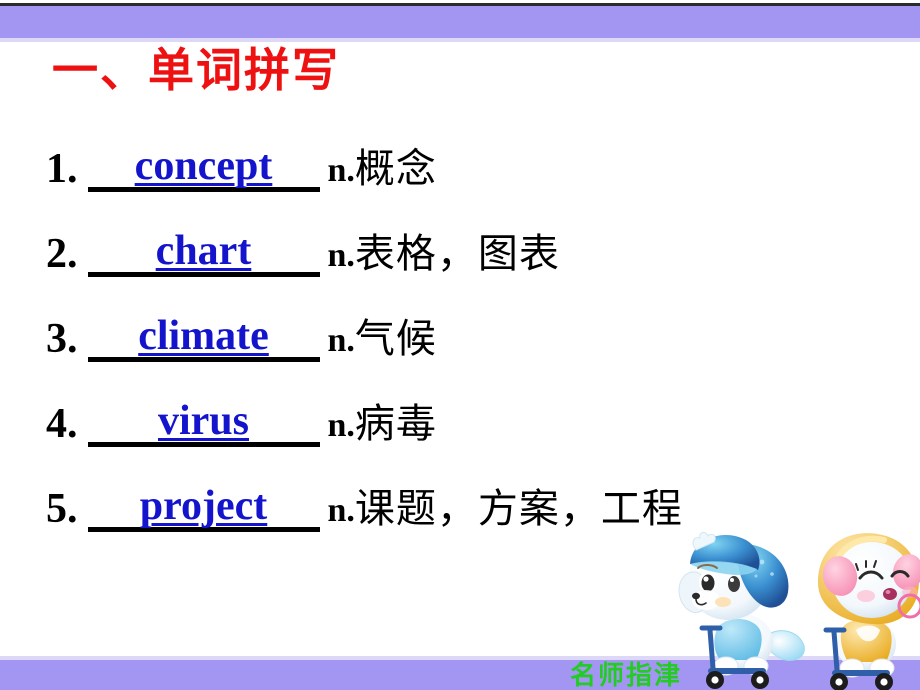 The width and height of the screenshot is (920, 690). I want to click on answer-word: climate, so click(203, 336).